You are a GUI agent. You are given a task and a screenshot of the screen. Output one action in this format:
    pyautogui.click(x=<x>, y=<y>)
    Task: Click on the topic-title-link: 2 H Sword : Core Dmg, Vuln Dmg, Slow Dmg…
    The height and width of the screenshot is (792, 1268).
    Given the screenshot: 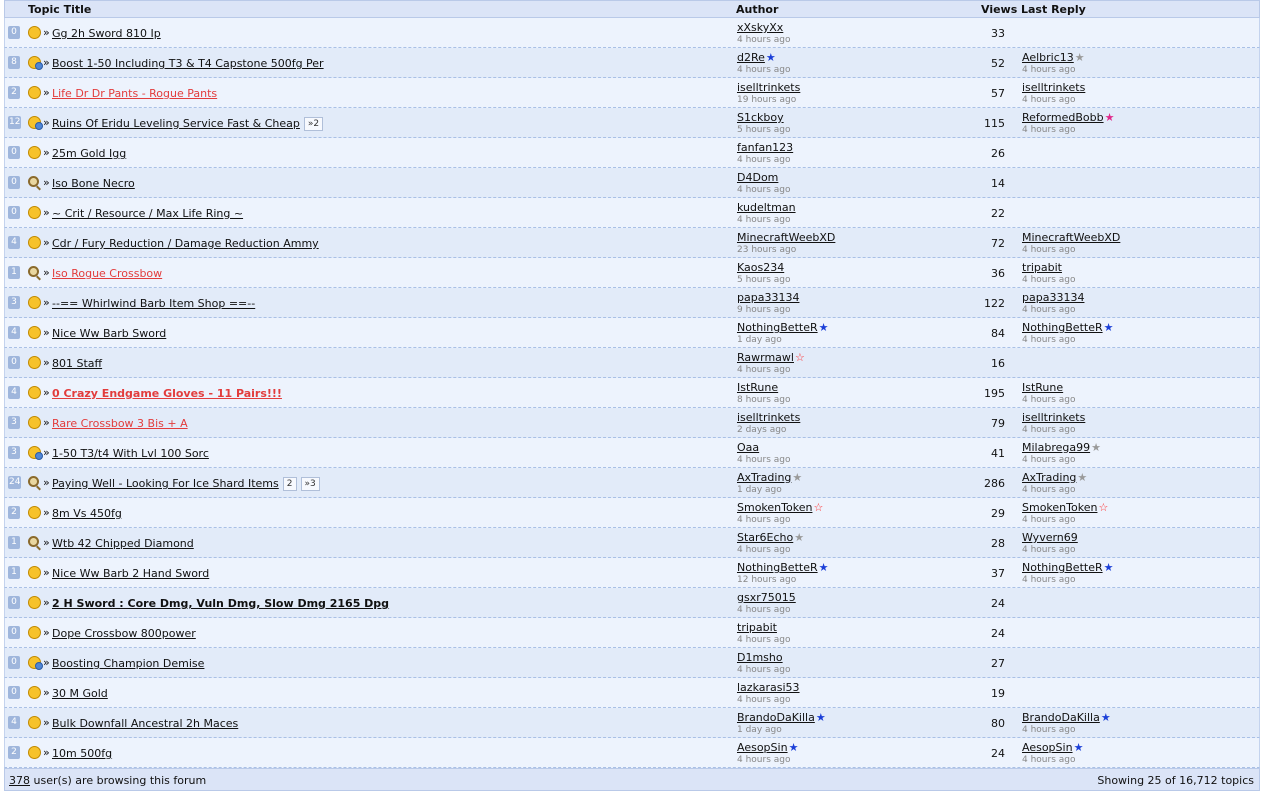 What is the action you would take?
    pyautogui.click(x=220, y=603)
    